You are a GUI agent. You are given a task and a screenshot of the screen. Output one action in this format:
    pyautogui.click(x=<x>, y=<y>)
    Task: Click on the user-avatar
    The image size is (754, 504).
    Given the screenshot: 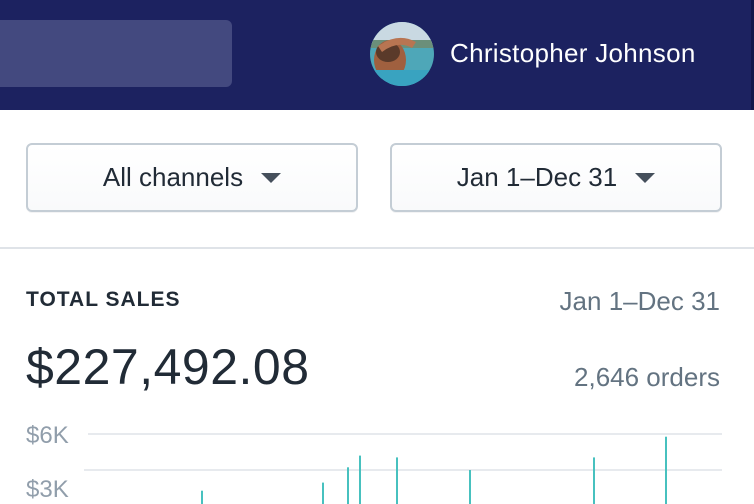 What is the action you would take?
    pyautogui.click(x=402, y=54)
    